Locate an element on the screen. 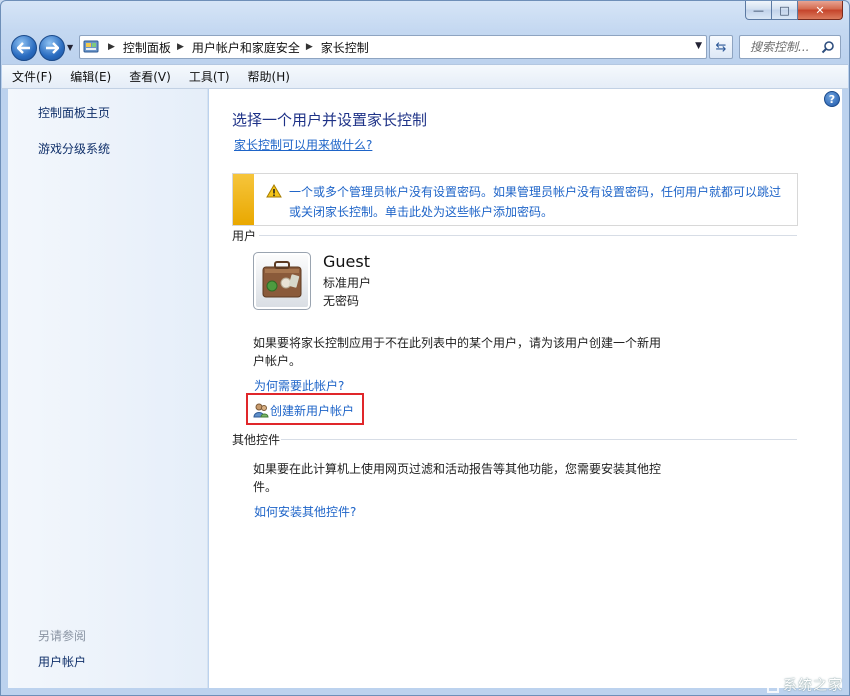  breadcrumb-parental-controls: 家长控制 is located at coordinates (345, 47).